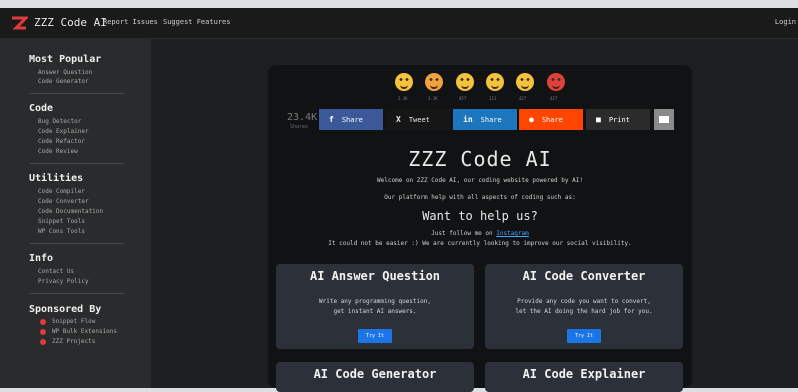 The image size is (798, 392). What do you see at coordinates (56, 178) in the screenshot?
I see `sidebar-section-utilities: Utilities` at bounding box center [56, 178].